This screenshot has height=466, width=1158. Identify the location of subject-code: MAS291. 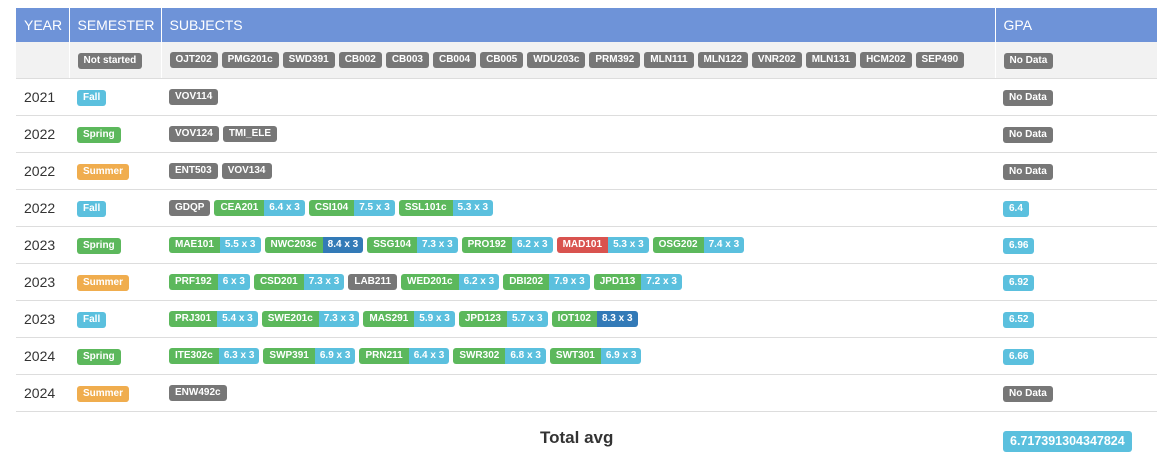
(389, 319).